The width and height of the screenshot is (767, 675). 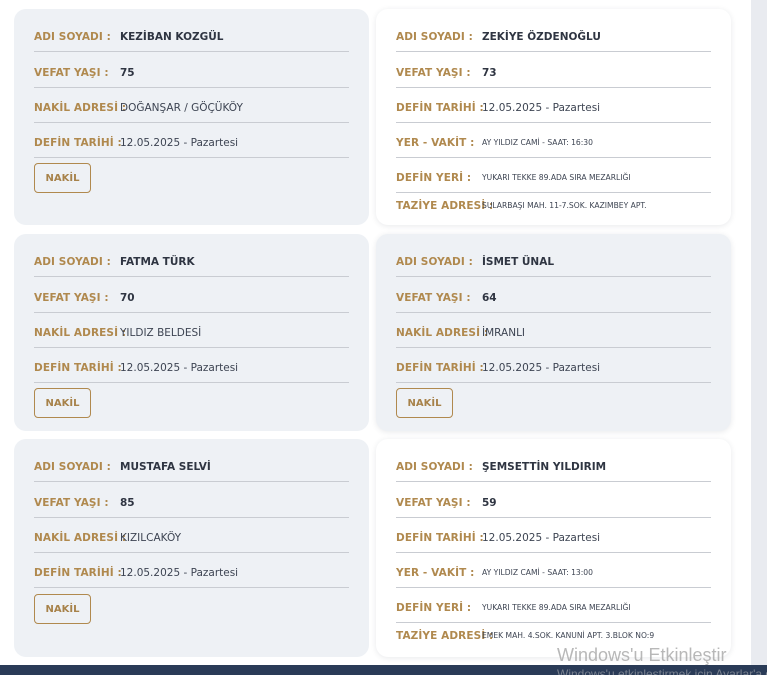 I want to click on name-row: ADI SOYADI : İSMET ÜNAL, so click(x=553, y=266).